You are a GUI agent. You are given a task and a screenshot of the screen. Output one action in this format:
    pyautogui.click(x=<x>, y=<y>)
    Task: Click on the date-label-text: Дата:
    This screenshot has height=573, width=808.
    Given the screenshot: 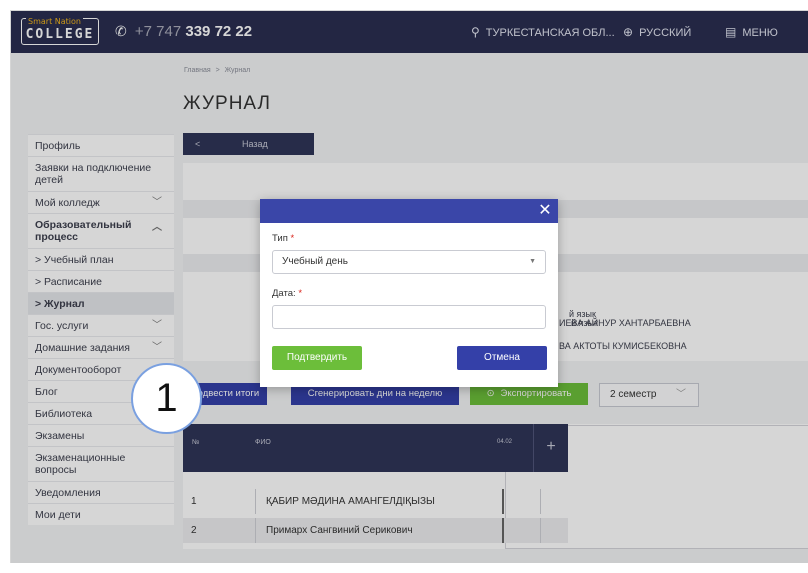 What is the action you would take?
    pyautogui.click(x=284, y=293)
    